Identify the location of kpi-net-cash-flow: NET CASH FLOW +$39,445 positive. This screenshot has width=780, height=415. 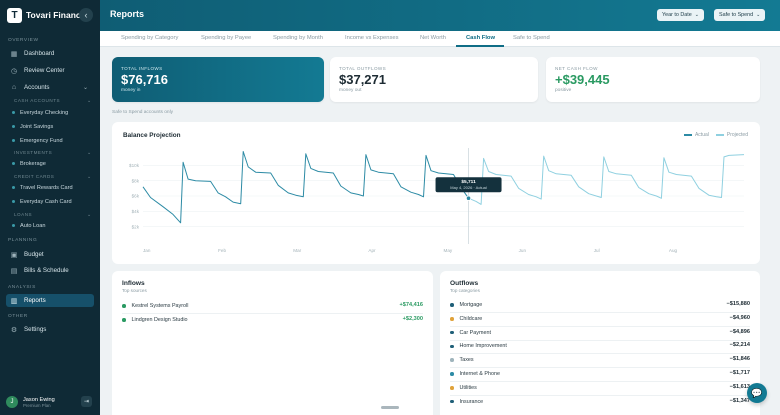
(653, 79).